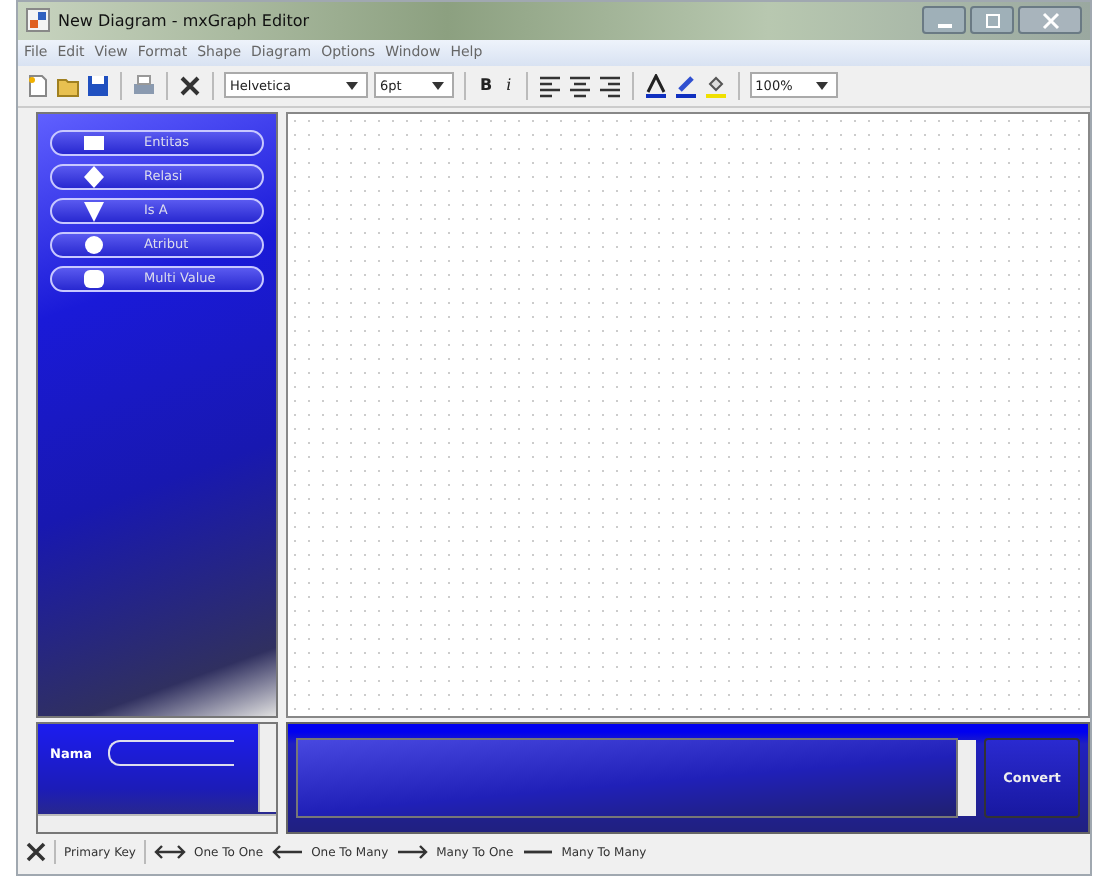  I want to click on font-color-icon, so click(655, 85).